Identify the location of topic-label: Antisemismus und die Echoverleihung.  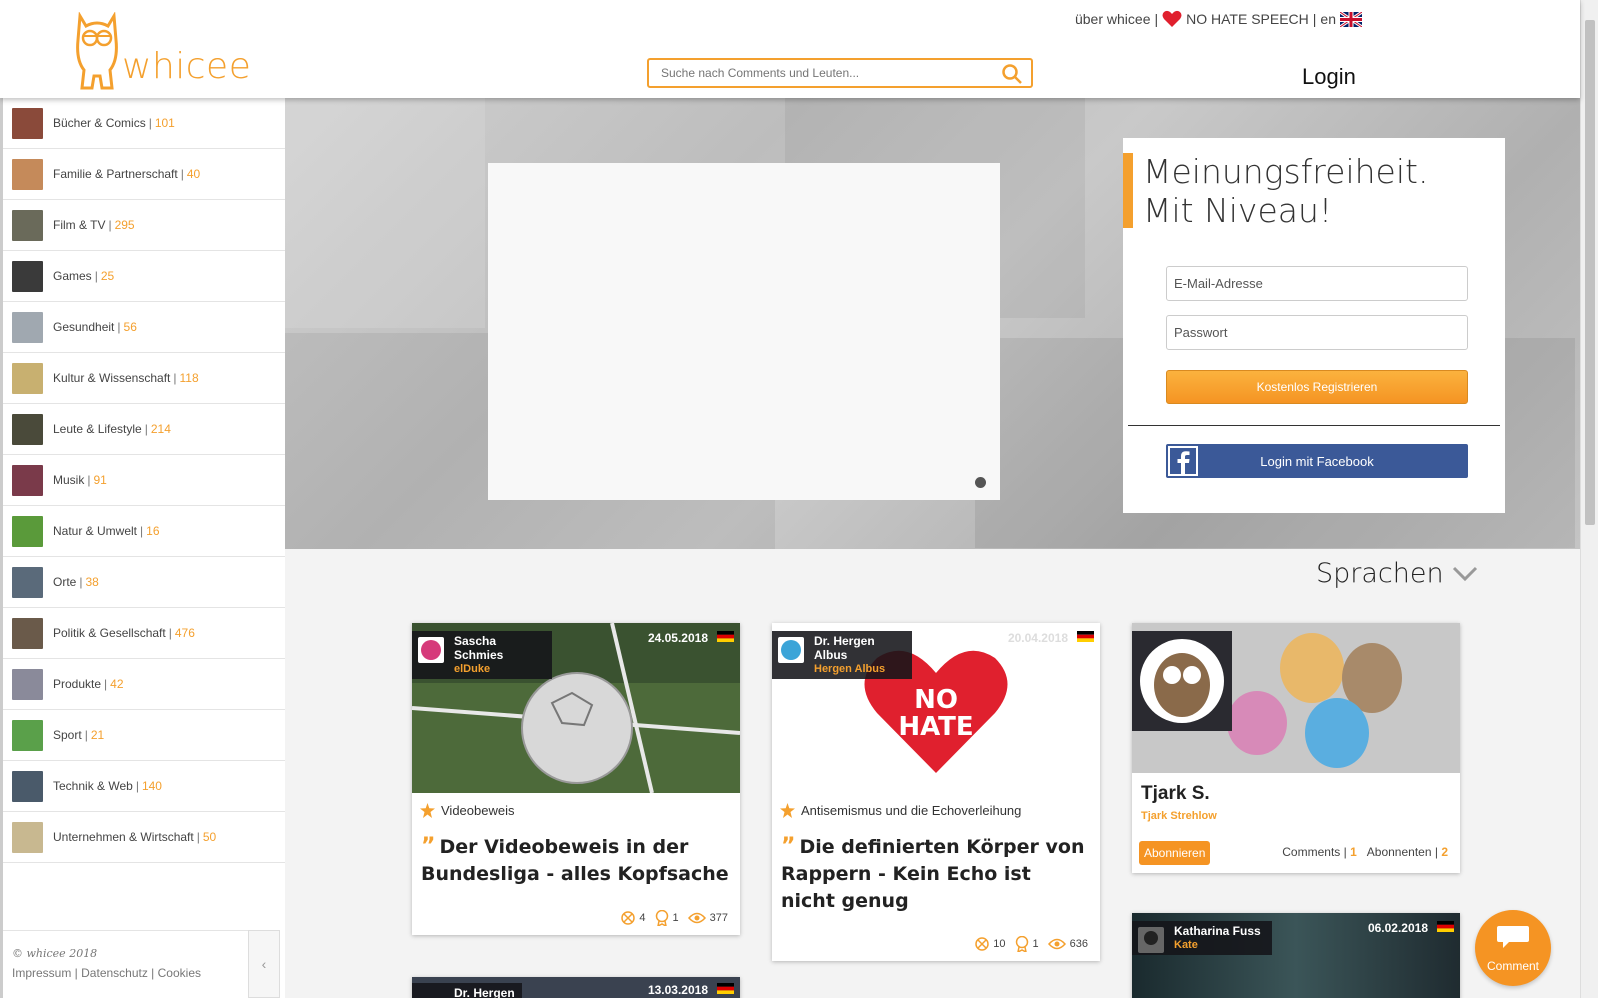
(911, 810).